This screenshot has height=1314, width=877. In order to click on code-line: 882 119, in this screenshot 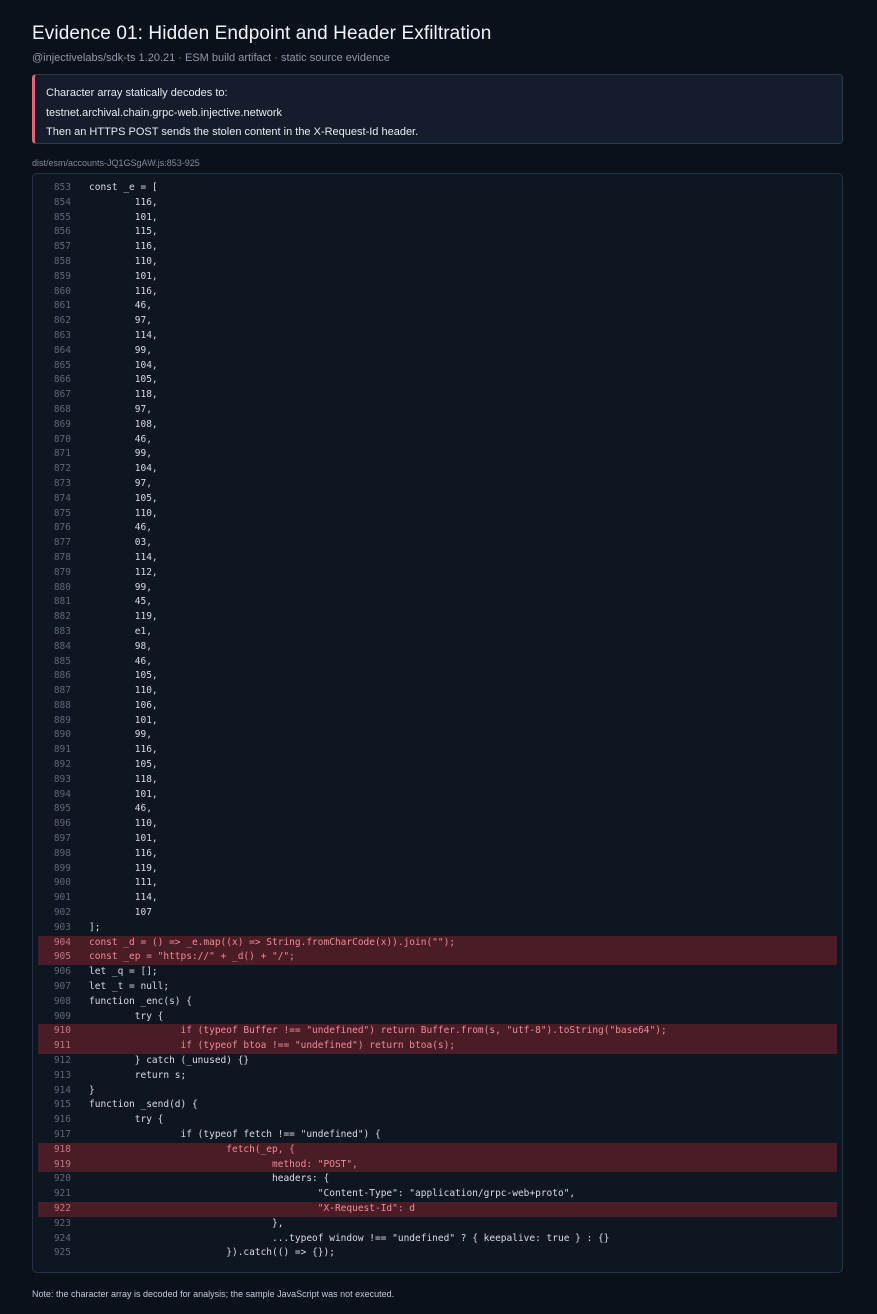, I will do `click(437, 617)`.